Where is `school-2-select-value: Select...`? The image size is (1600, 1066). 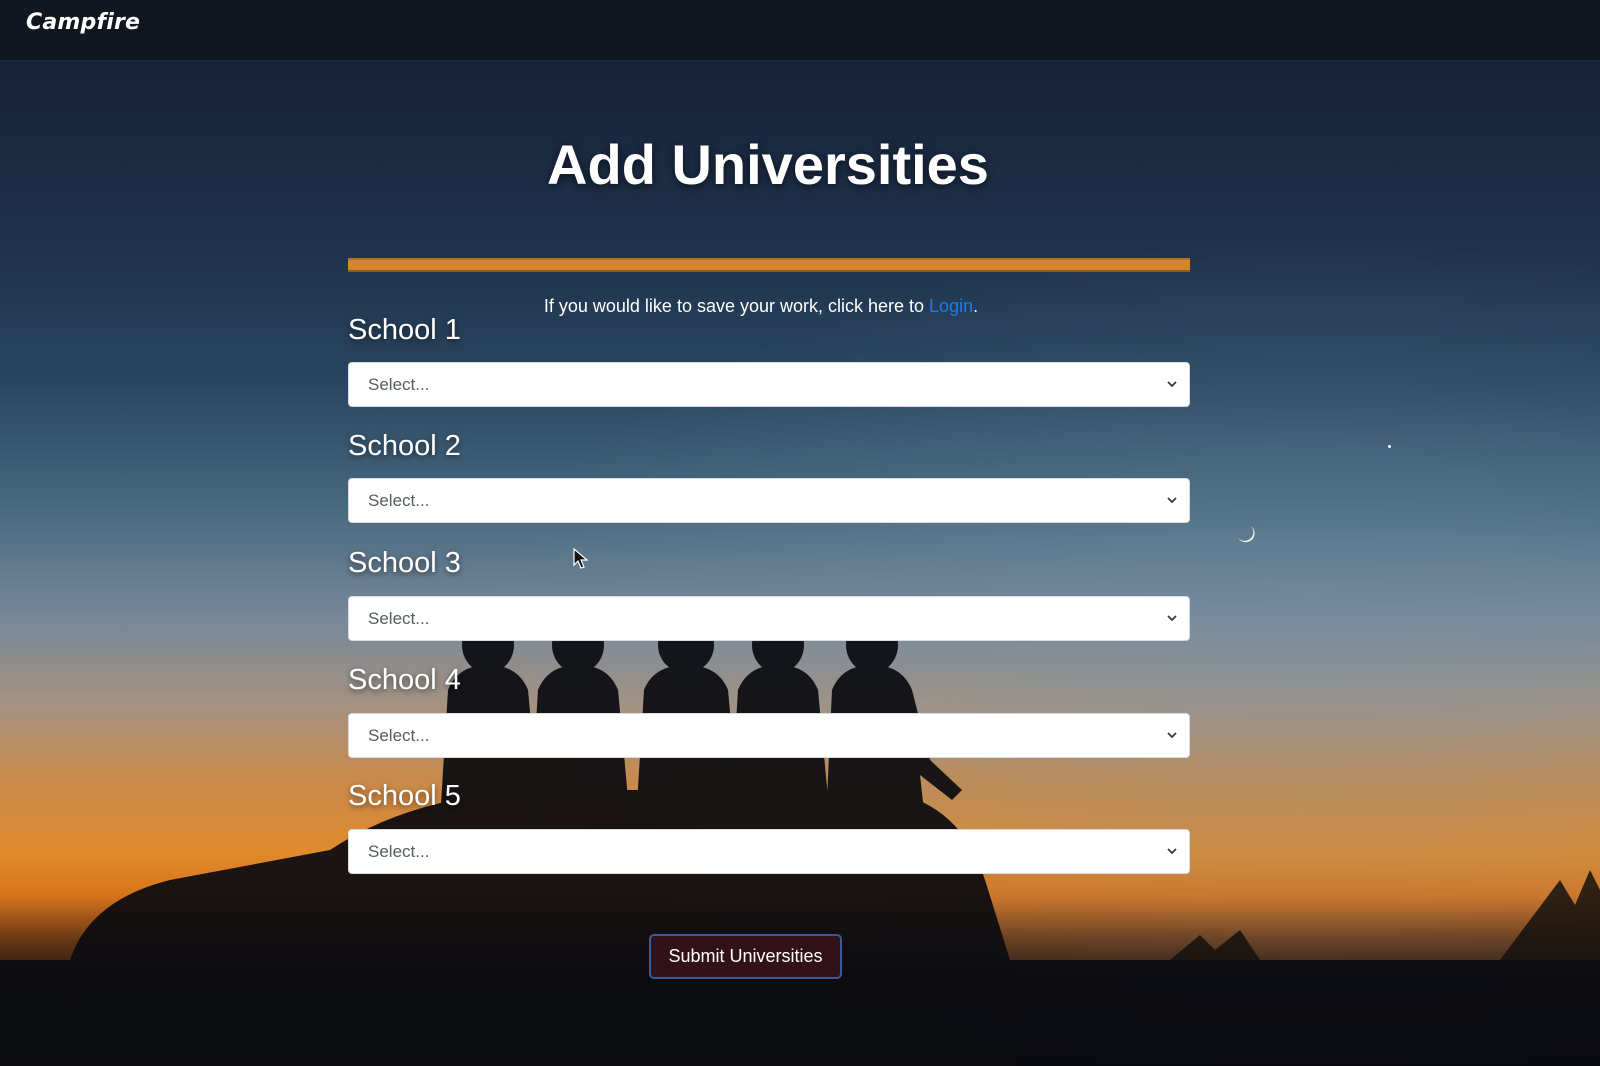 school-2-select-value: Select... is located at coordinates (399, 500).